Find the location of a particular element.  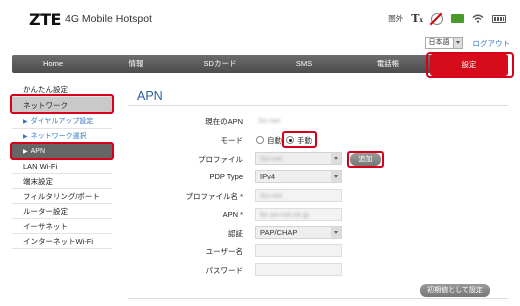

language-select: 日本語 is located at coordinates (443, 43).